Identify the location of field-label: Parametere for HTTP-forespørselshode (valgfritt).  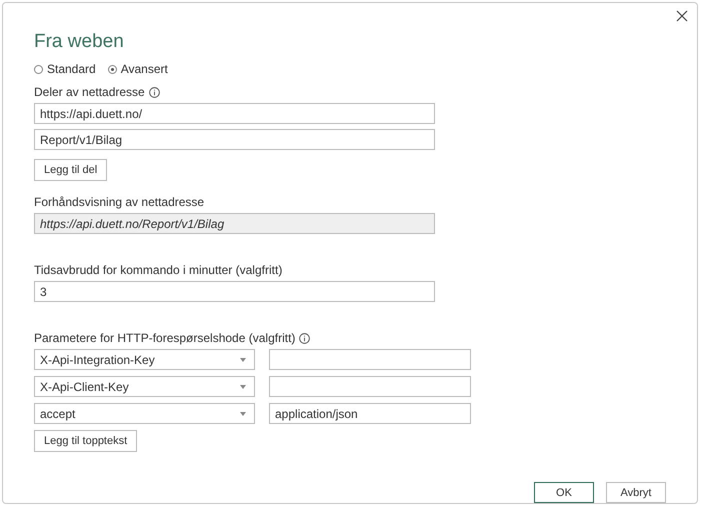
(165, 338).